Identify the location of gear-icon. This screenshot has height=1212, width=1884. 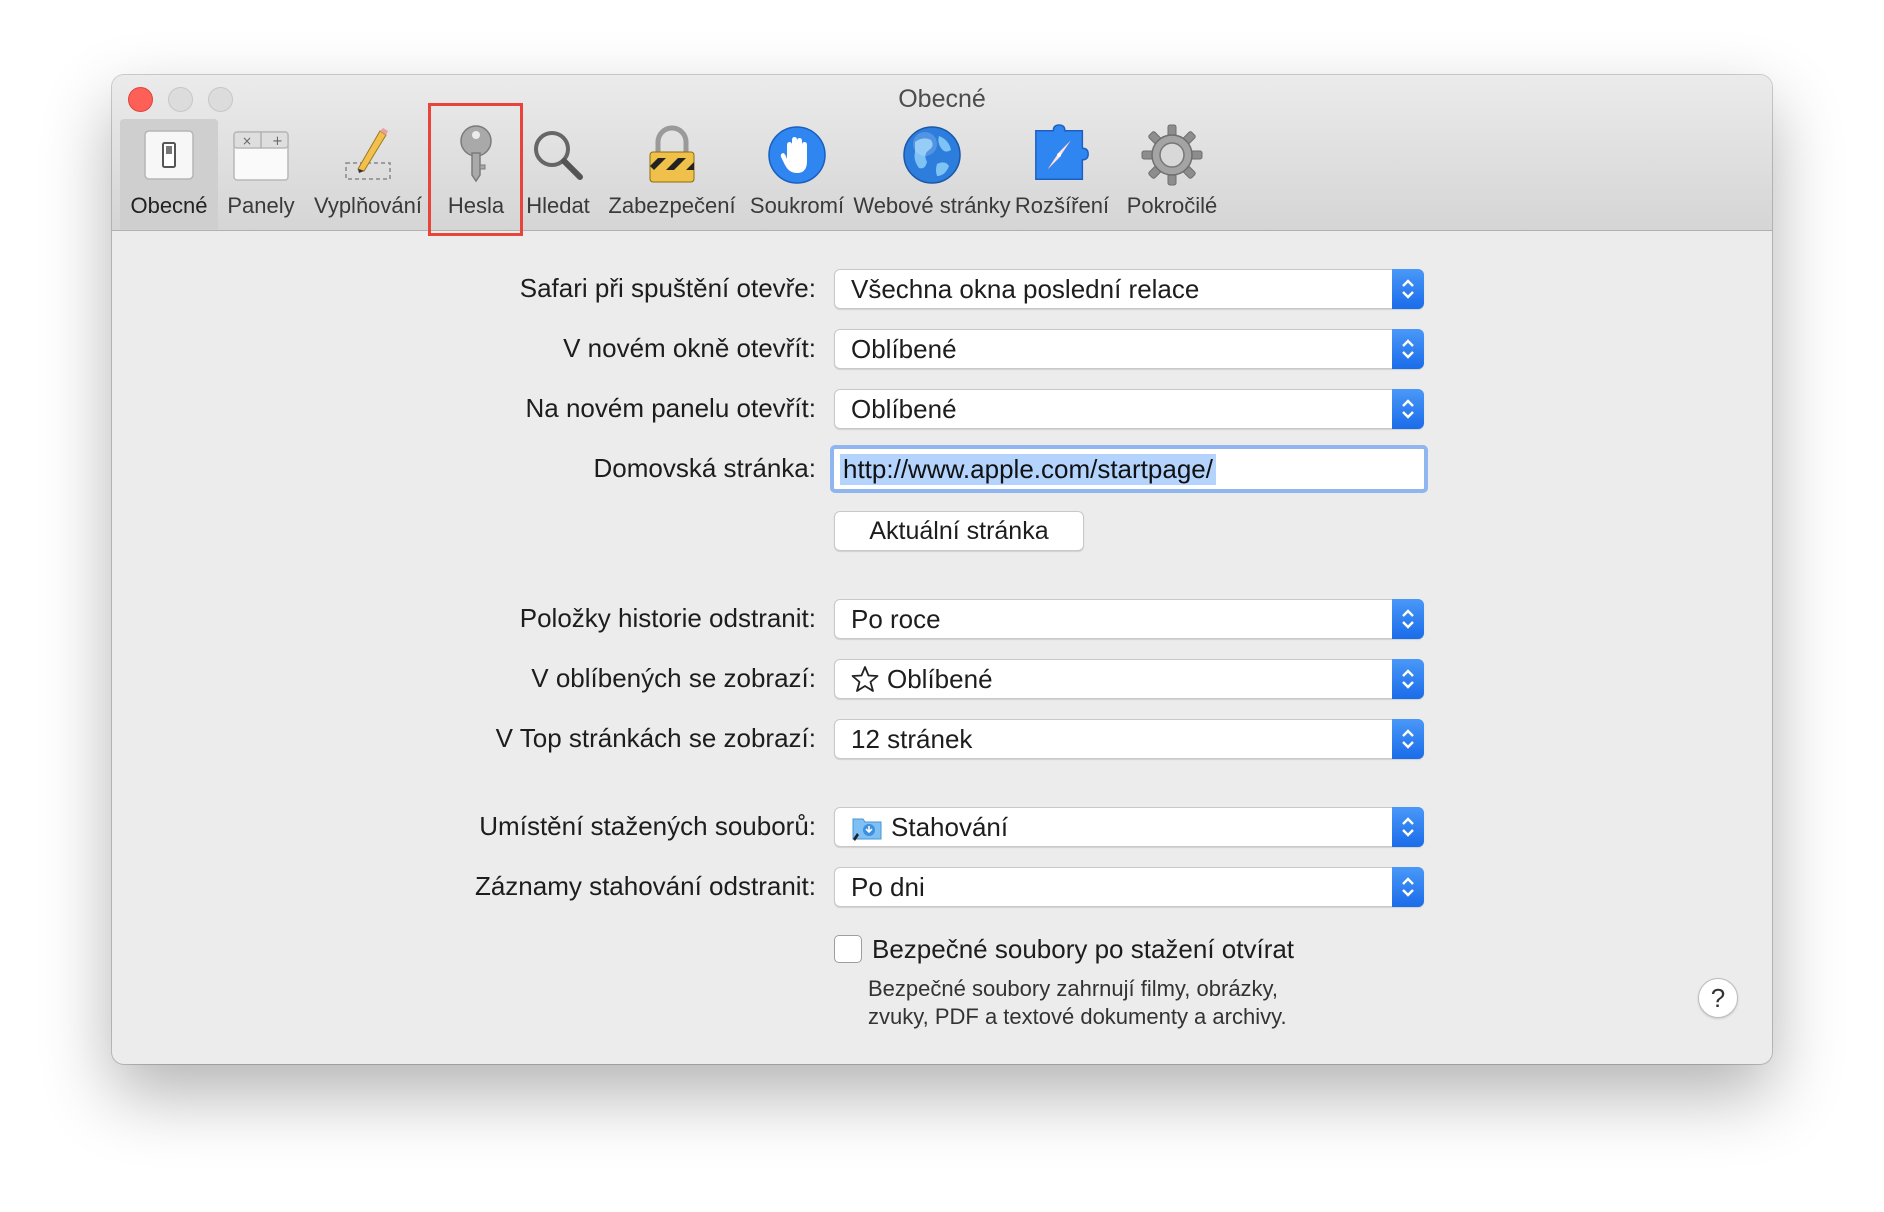
(1172, 155).